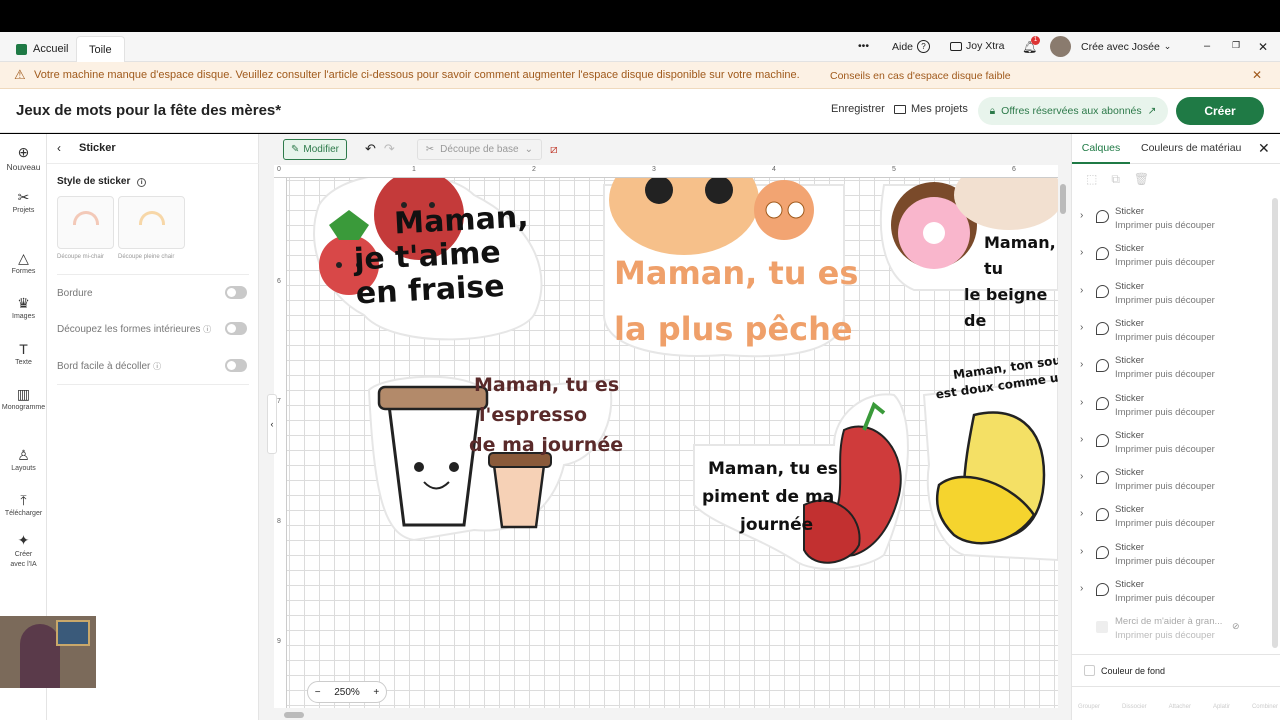 The image size is (1280, 720). What do you see at coordinates (479, 149) in the screenshot?
I see `cut-type-select: ✂ Découpe de base ⌄` at bounding box center [479, 149].